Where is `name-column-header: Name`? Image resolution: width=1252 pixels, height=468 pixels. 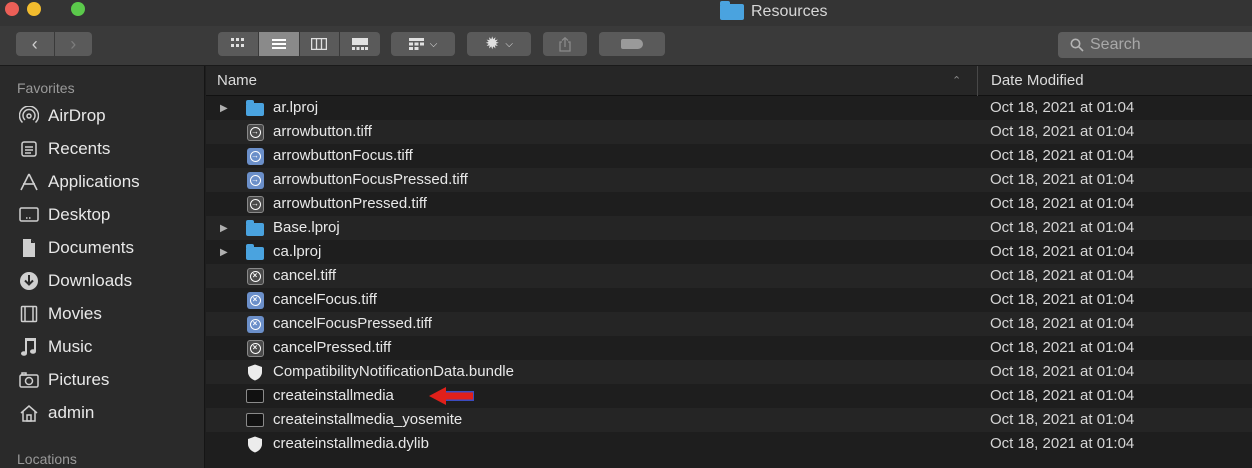
name-column-header: Name is located at coordinates (237, 80).